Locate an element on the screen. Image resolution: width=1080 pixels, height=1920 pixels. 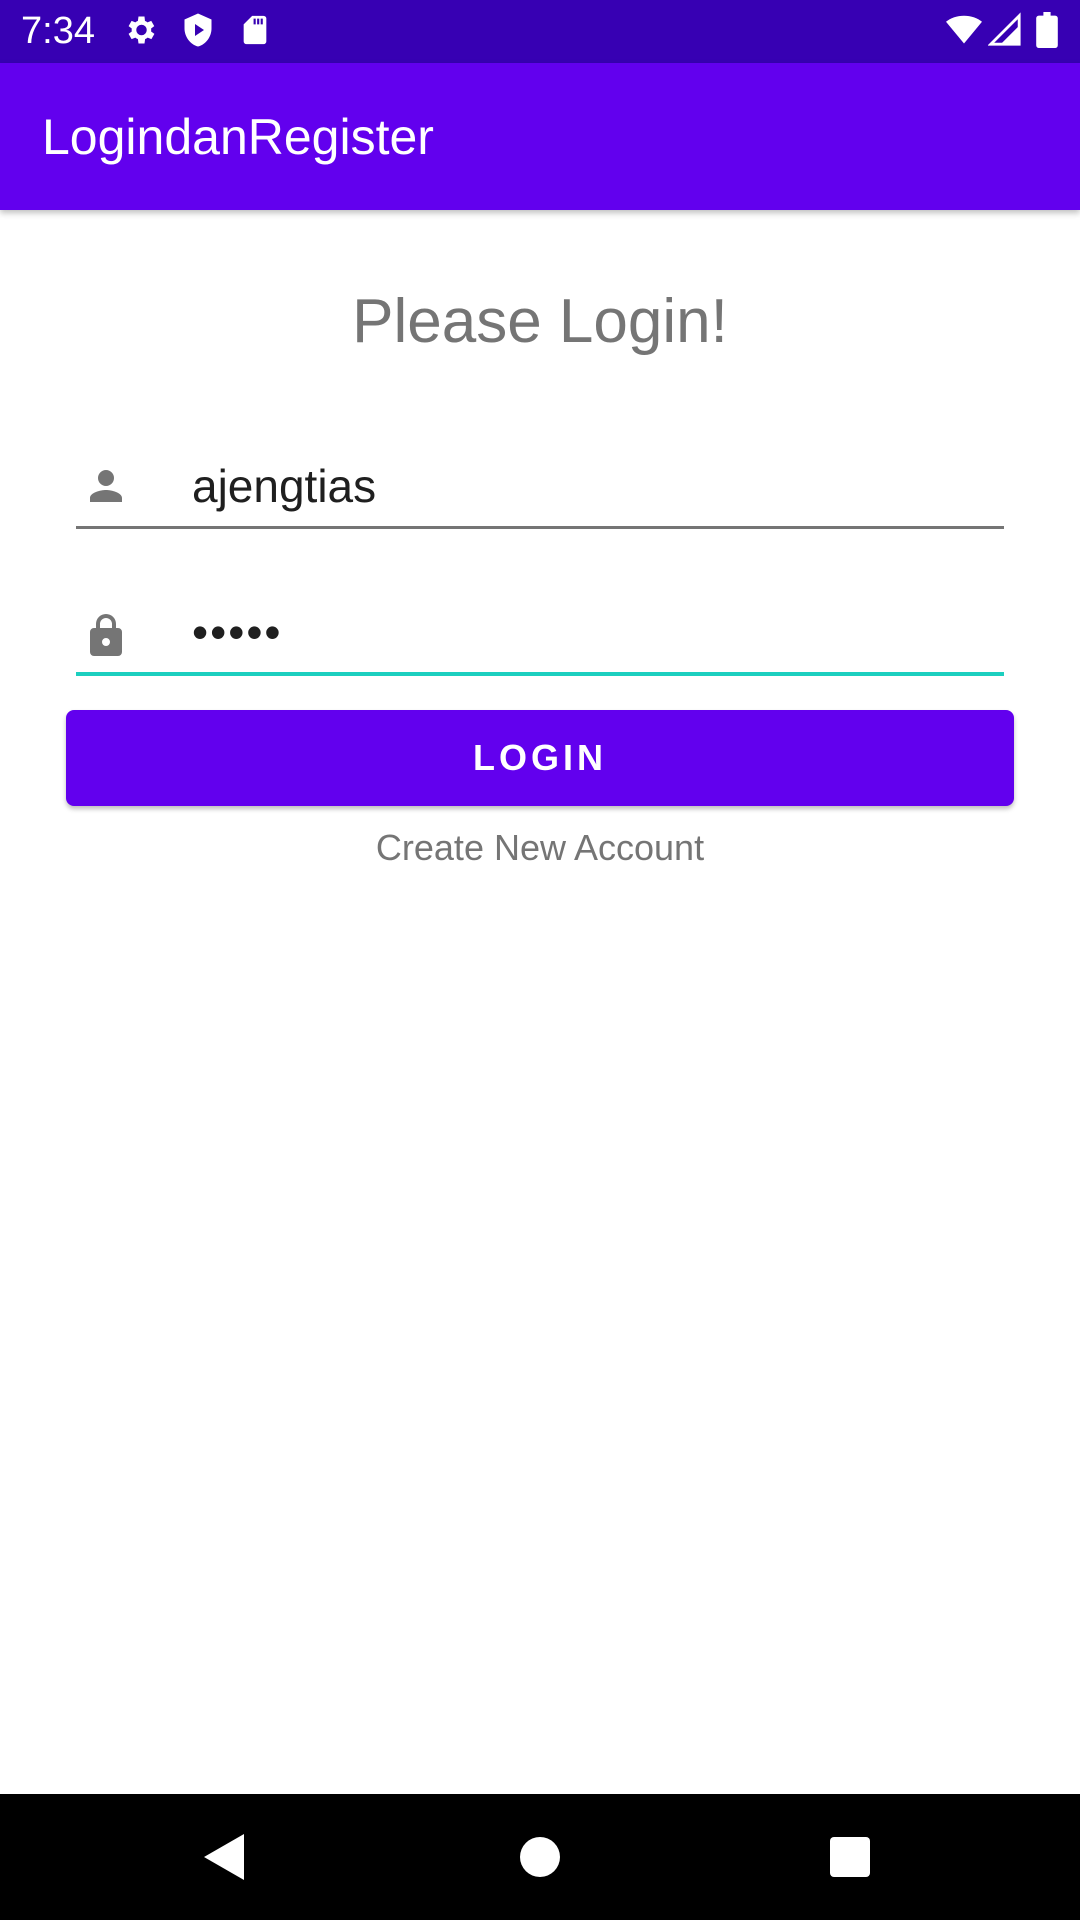
app-bar: LogindanRegister is located at coordinates (540, 136).